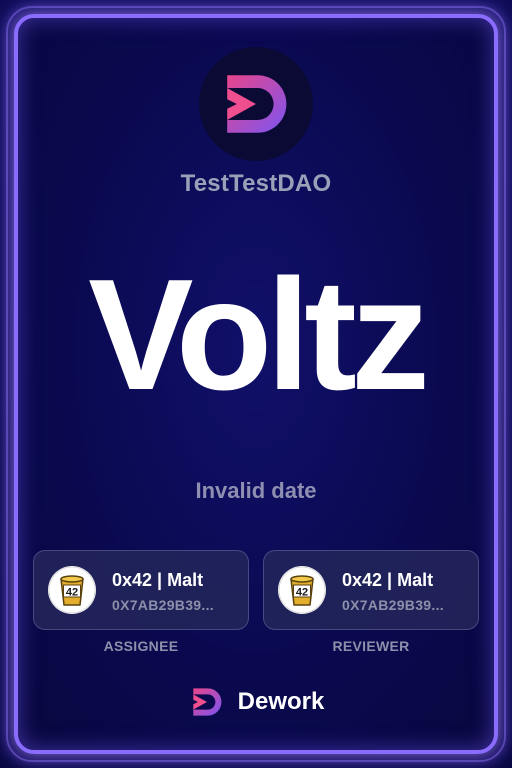 The width and height of the screenshot is (512, 768). I want to click on assignee-avatar: 42, so click(72, 590).